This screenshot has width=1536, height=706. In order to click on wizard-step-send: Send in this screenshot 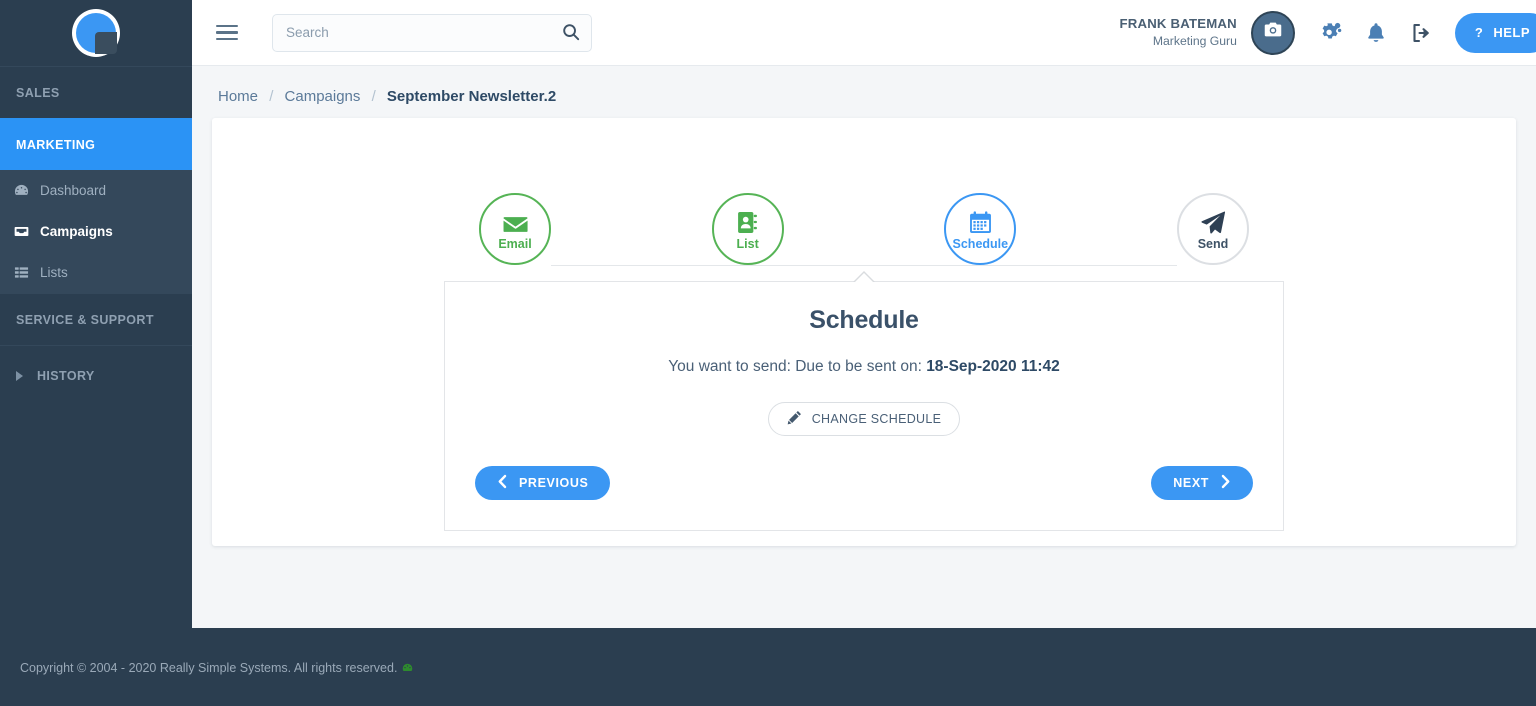, I will do `click(1212, 229)`.